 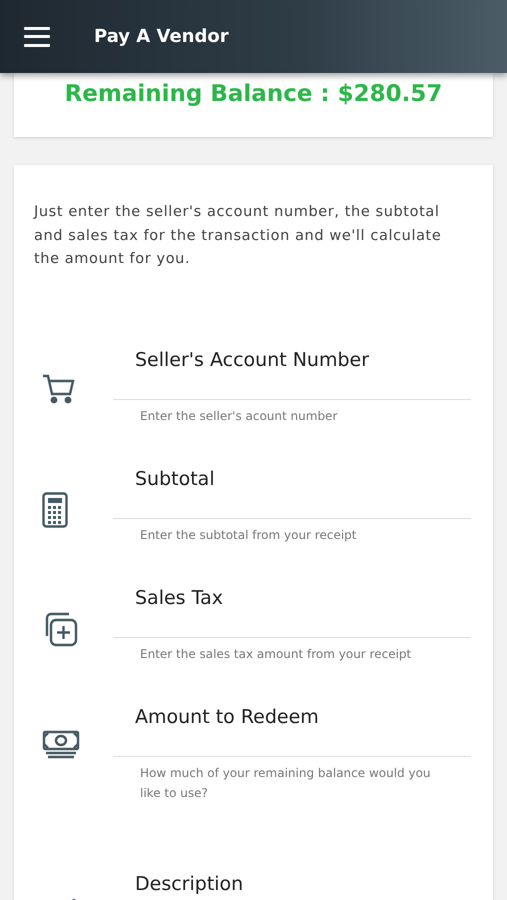 What do you see at coordinates (238, 416) in the screenshot?
I see `helper-text: Enter the seller's acount number` at bounding box center [238, 416].